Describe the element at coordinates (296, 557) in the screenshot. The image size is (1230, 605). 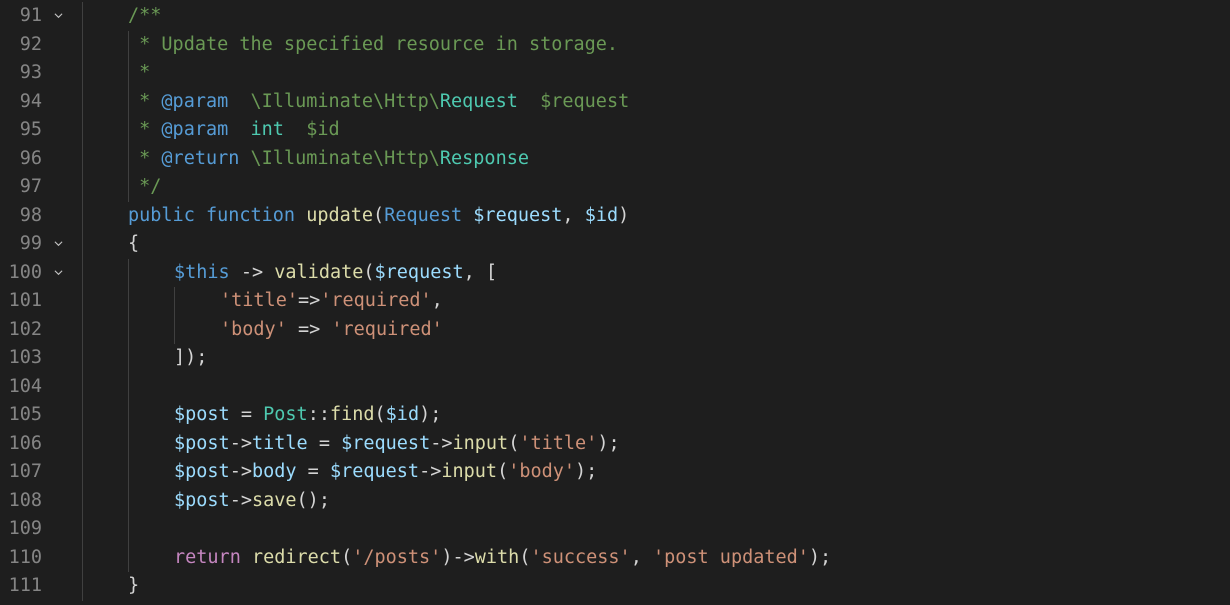
I see `code-token: redirect` at that location.